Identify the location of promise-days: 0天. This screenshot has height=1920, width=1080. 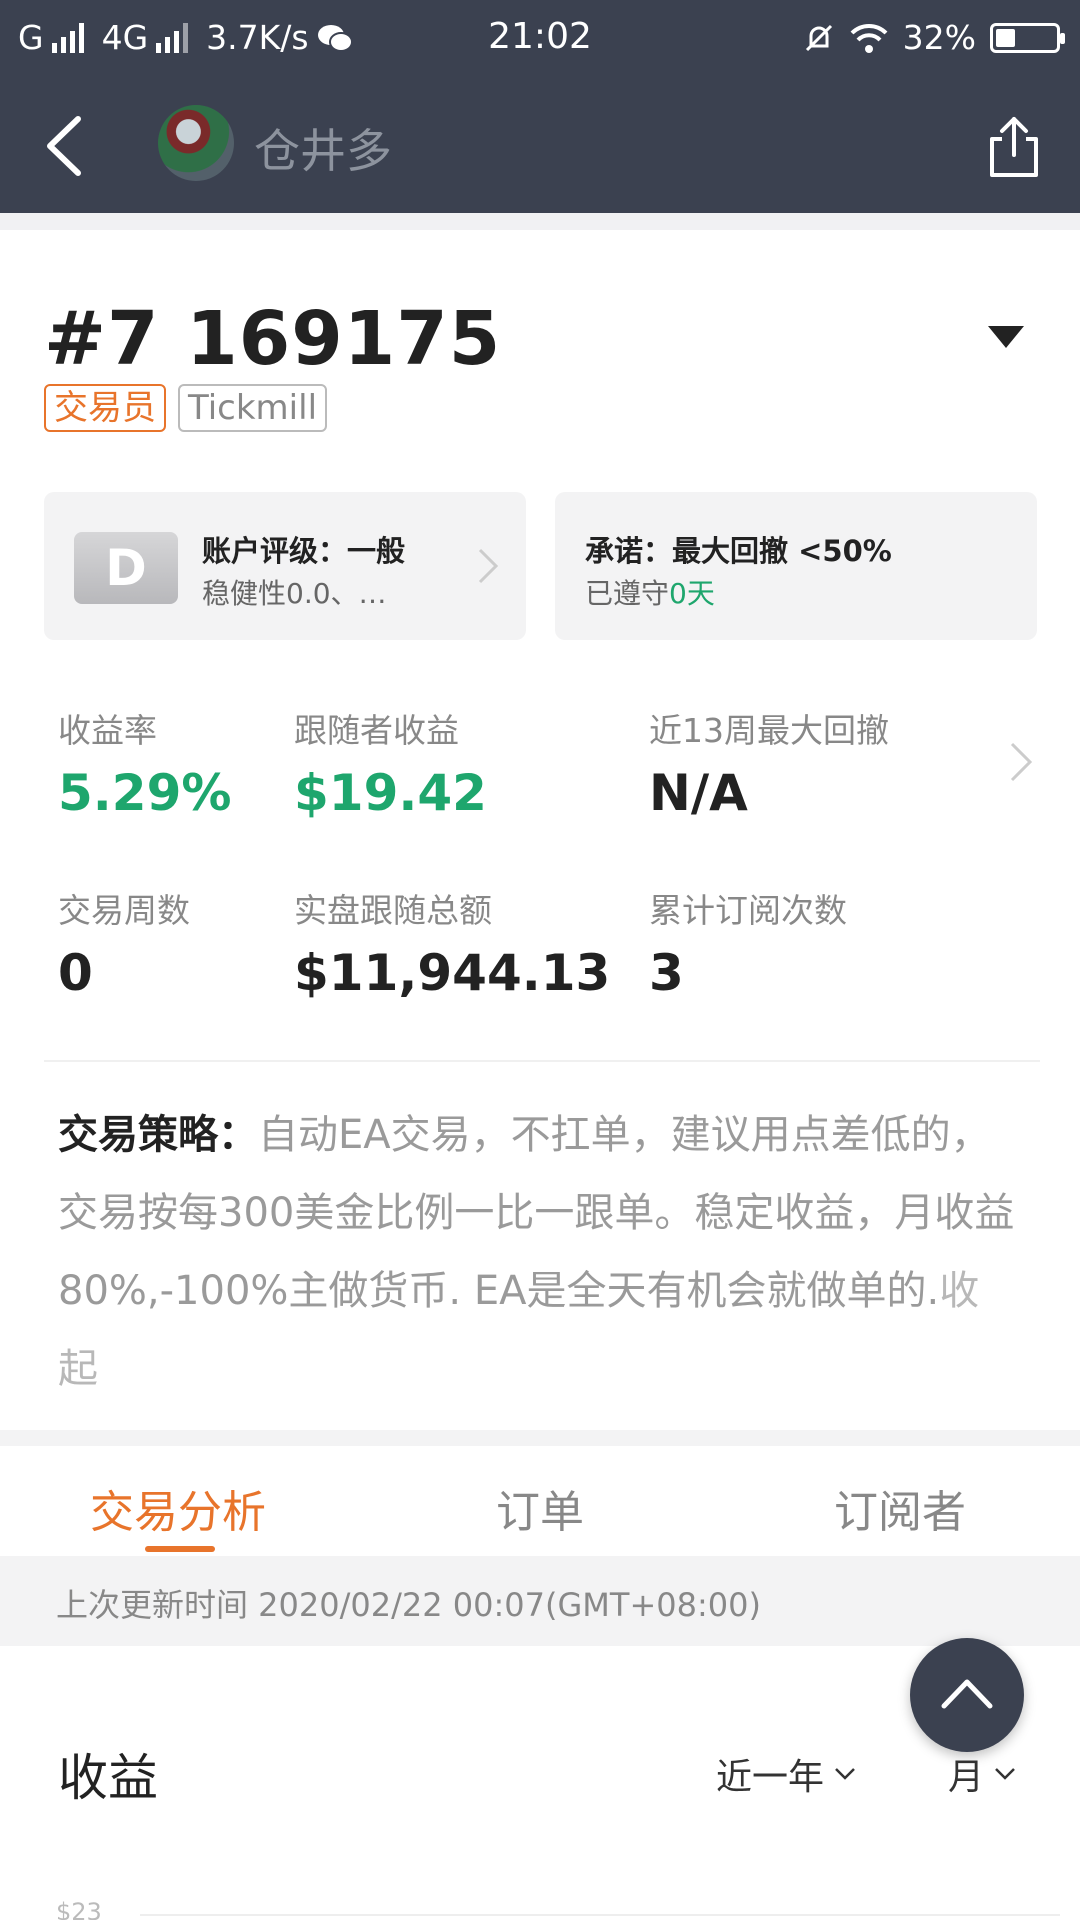
(692, 593).